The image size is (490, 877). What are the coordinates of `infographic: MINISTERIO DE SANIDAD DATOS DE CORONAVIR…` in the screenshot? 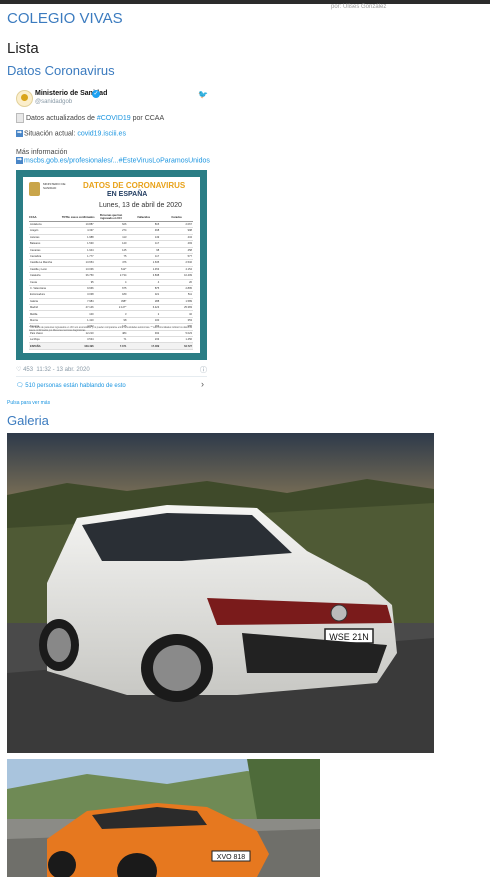 It's located at (111, 265).